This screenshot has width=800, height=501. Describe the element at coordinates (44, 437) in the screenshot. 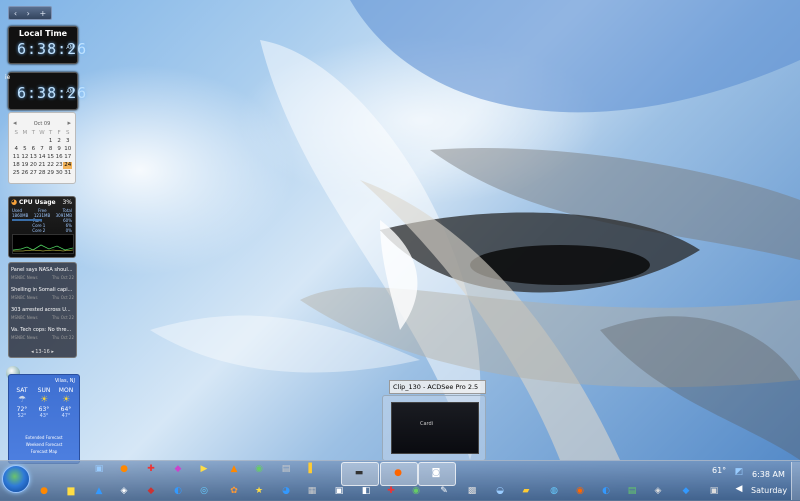

I see `extended-forecast-link: Extended Forecast` at that location.